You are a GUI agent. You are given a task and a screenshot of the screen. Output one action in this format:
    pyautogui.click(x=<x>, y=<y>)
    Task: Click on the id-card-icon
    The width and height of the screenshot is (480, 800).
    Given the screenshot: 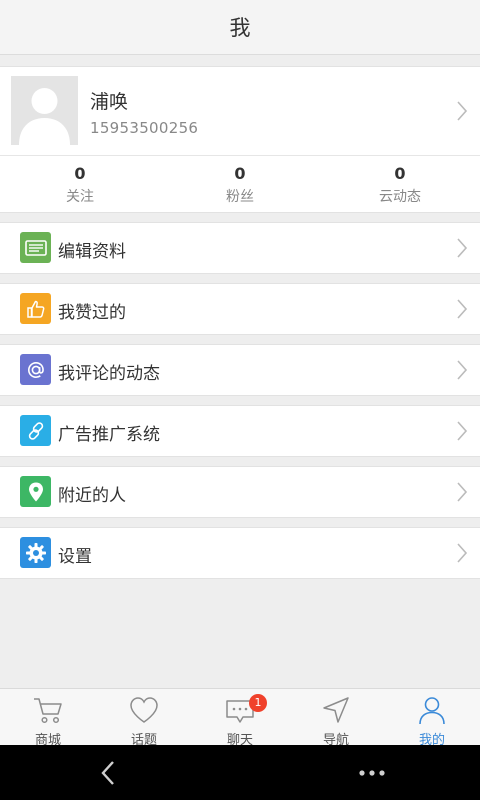 What is the action you would take?
    pyautogui.click(x=35, y=247)
    